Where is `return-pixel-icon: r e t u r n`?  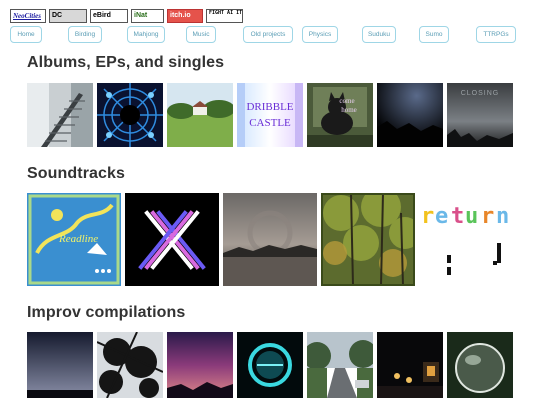 return-pixel-icon: r e t u r n is located at coordinates (466, 239).